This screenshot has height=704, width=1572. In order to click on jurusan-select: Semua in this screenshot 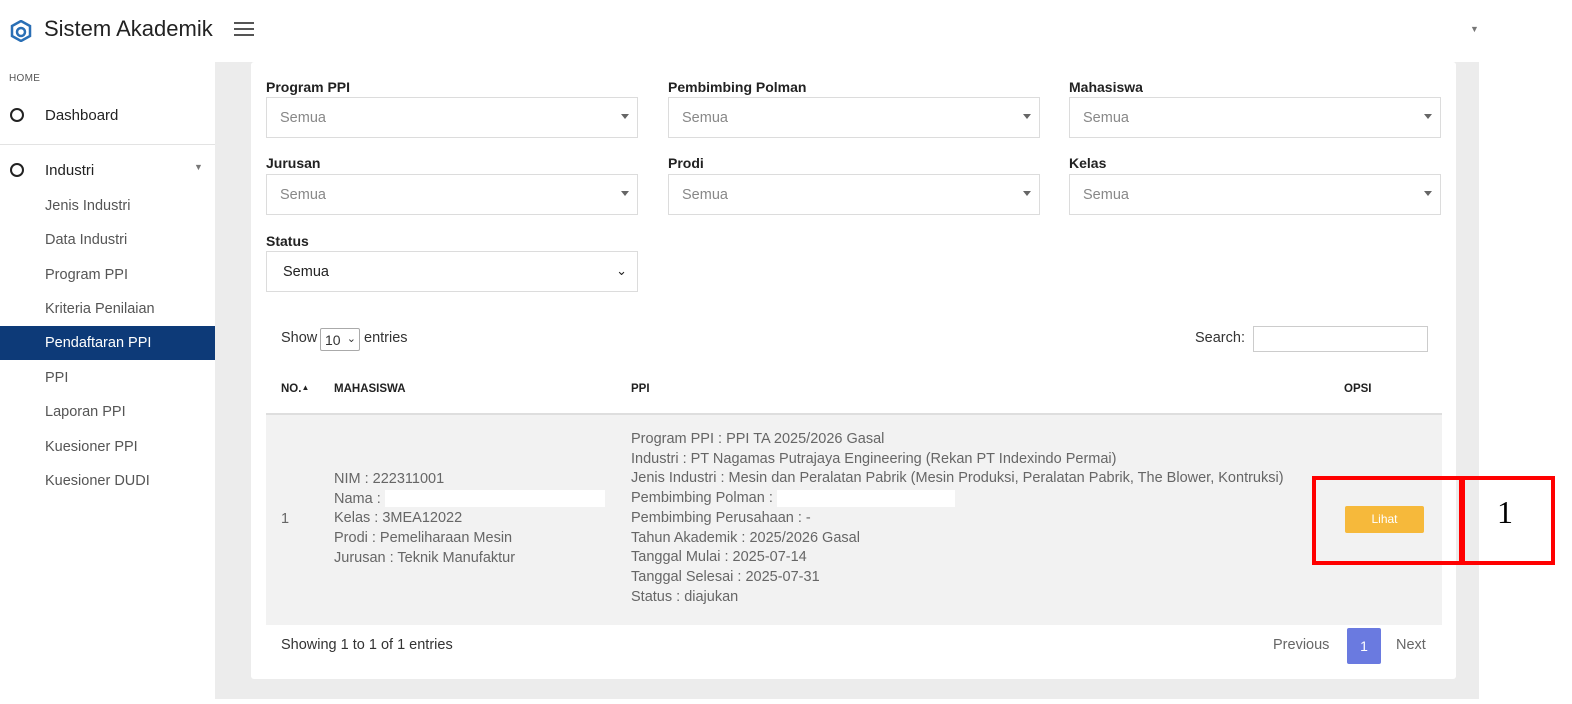, I will do `click(452, 194)`.